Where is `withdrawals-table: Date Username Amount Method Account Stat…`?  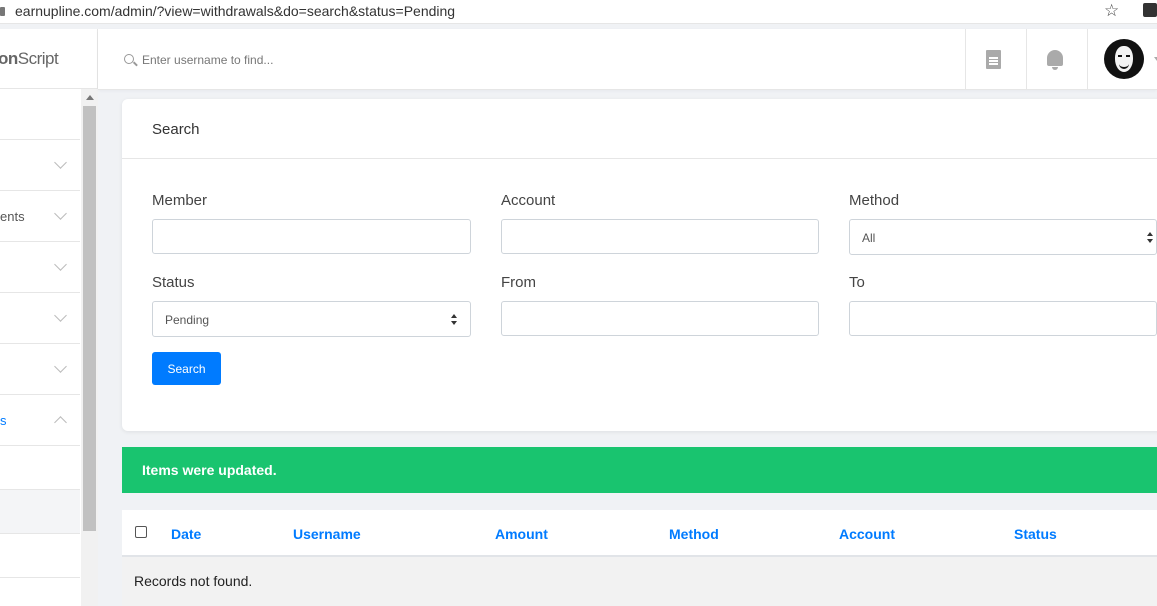 withdrawals-table: Date Username Amount Method Account Stat… is located at coordinates (639, 558).